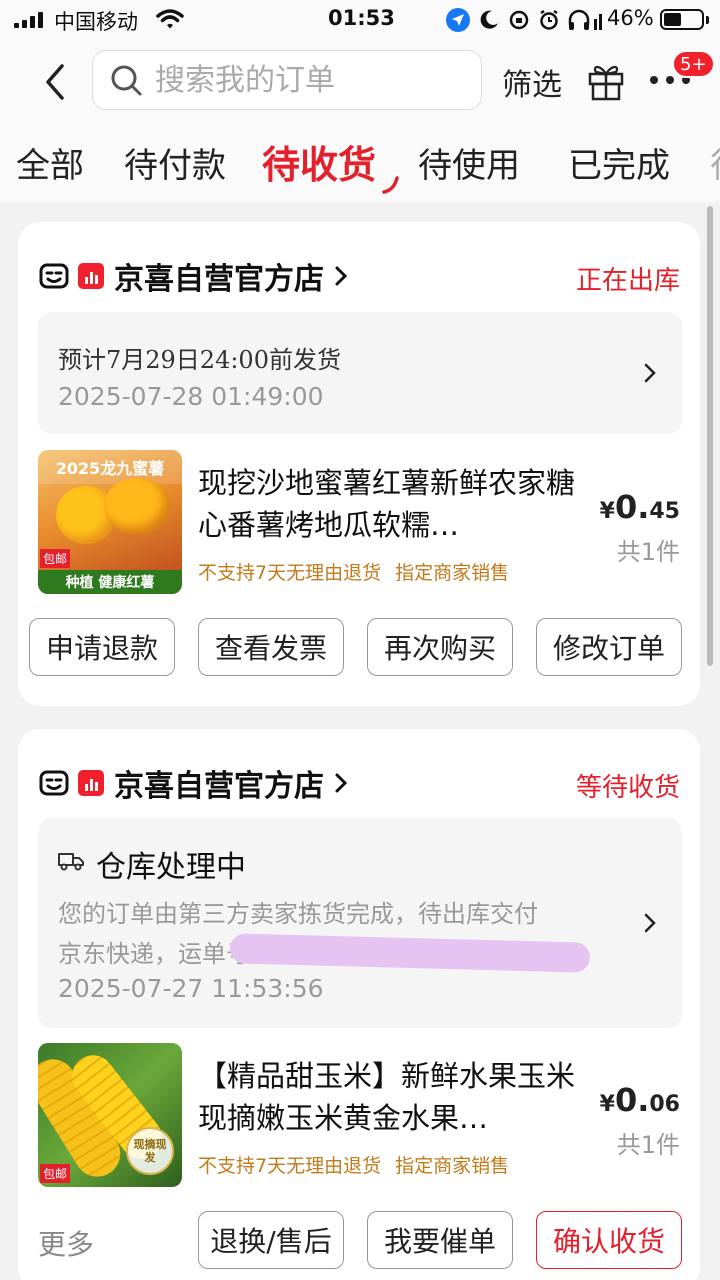 Image resolution: width=720 pixels, height=1280 pixels. I want to click on sweet-potato-flesh, so click(137, 506).